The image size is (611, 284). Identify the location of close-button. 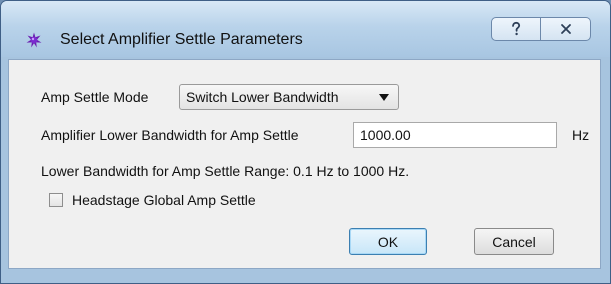
(566, 29).